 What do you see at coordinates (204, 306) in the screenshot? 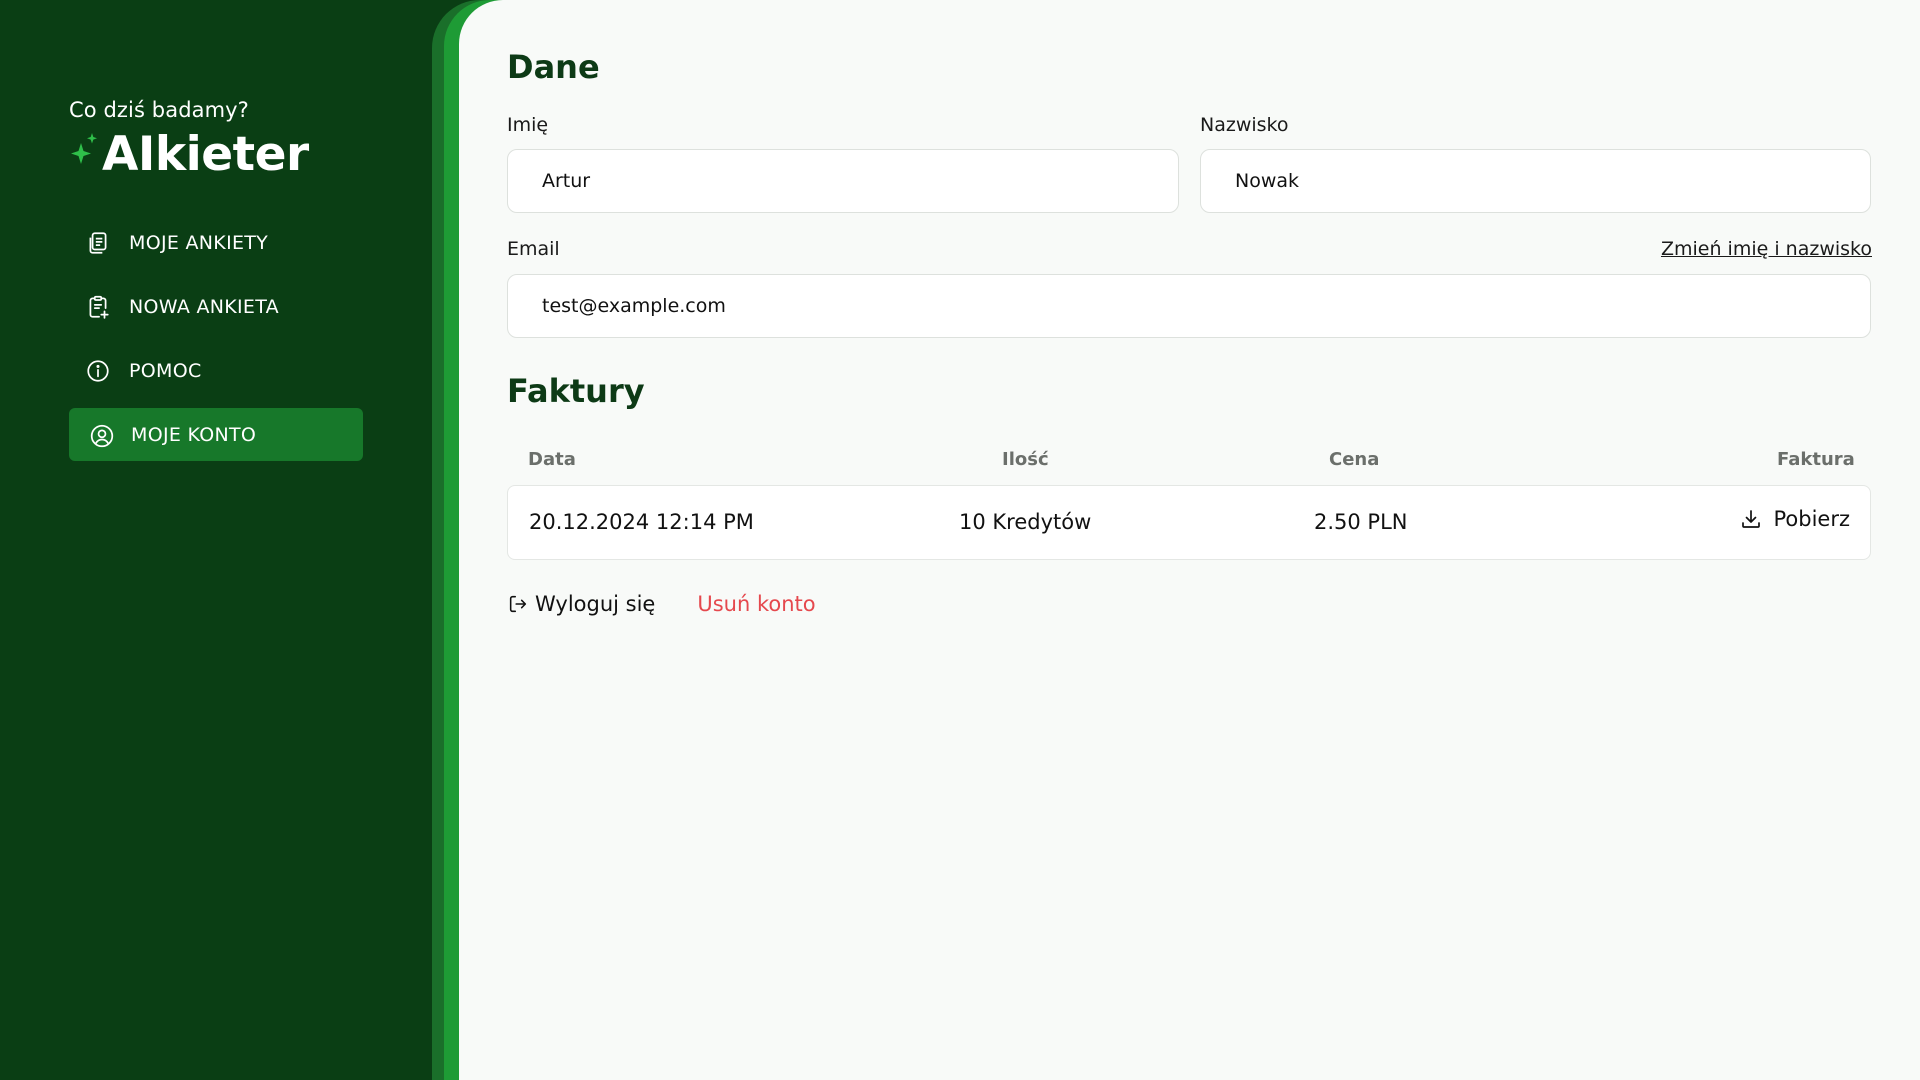
I see `sidebar-item-label: NOWA ANKIETA` at bounding box center [204, 306].